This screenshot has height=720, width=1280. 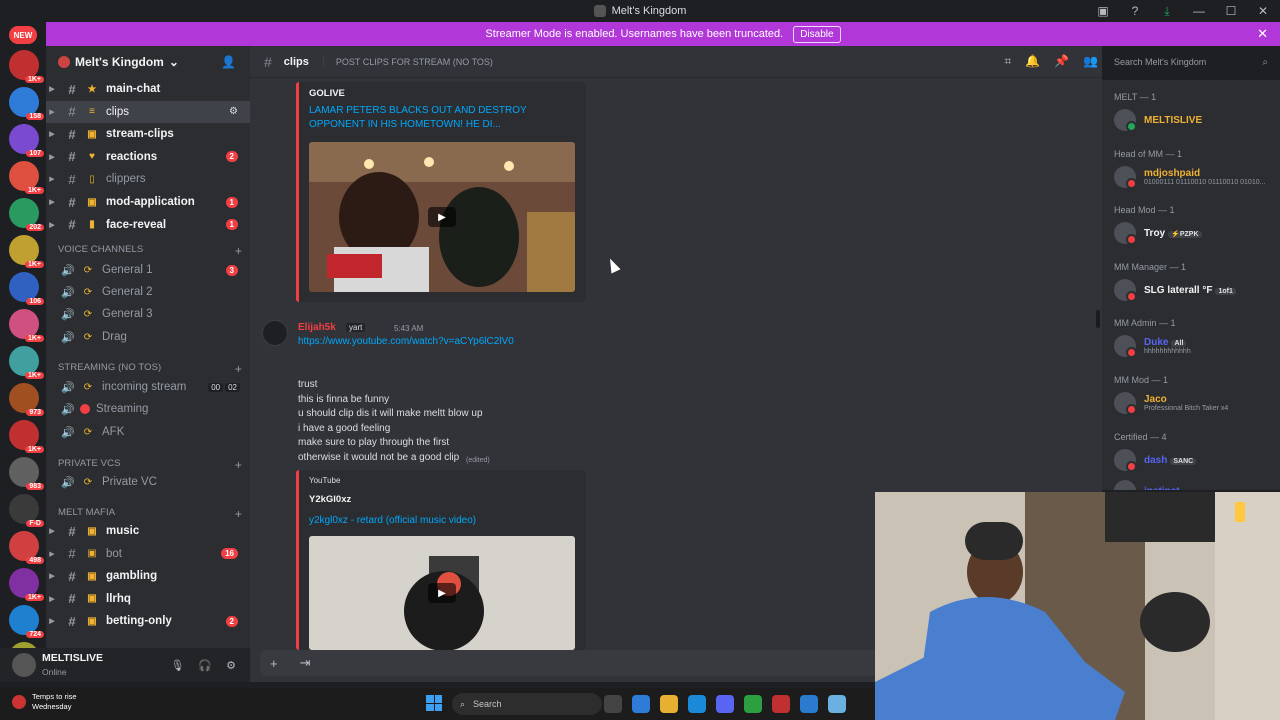 What do you see at coordinates (1196, 346) in the screenshot?
I see `member-item: Duke All hhhhhhhhhhhh` at bounding box center [1196, 346].